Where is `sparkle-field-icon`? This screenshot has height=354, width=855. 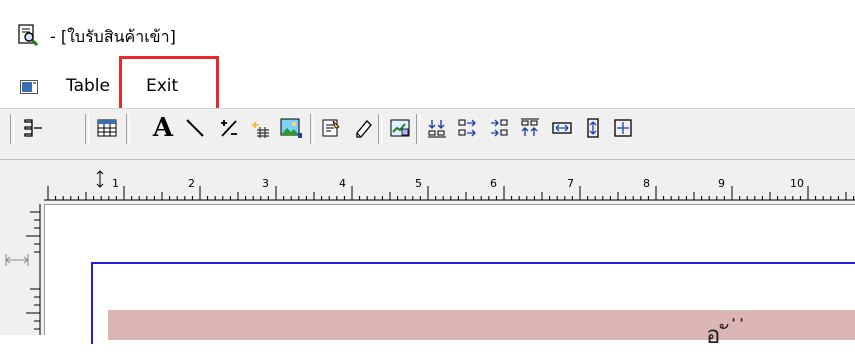 sparkle-field-icon is located at coordinates (260, 128).